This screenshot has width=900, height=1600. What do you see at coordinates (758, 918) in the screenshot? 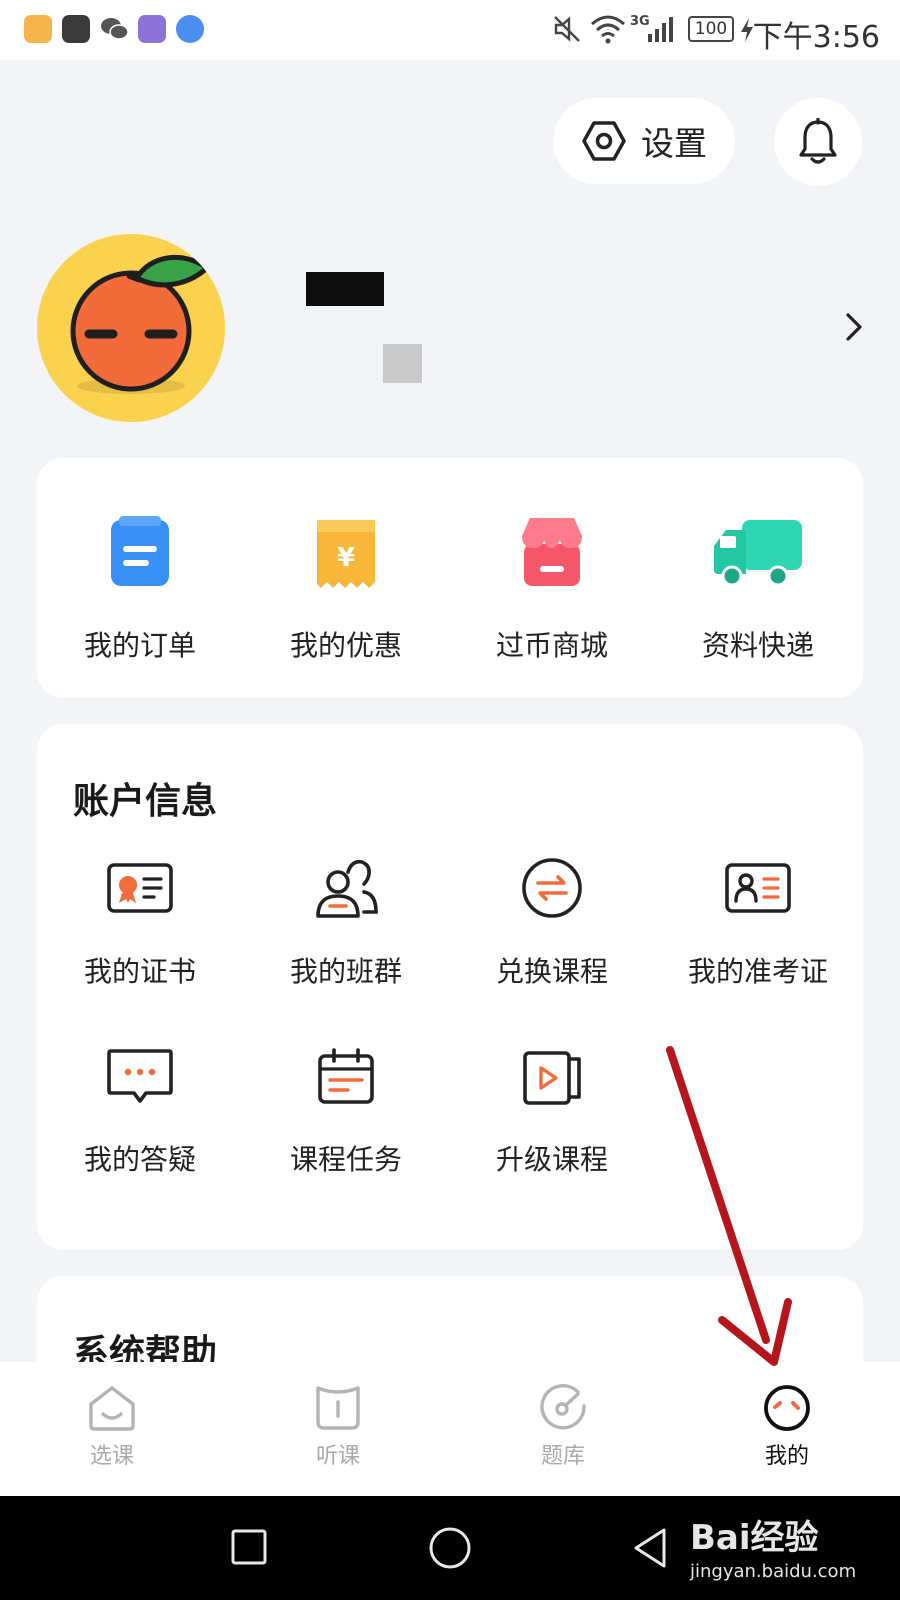
I see `account-item-admission-ticket: 我的准考证` at bounding box center [758, 918].